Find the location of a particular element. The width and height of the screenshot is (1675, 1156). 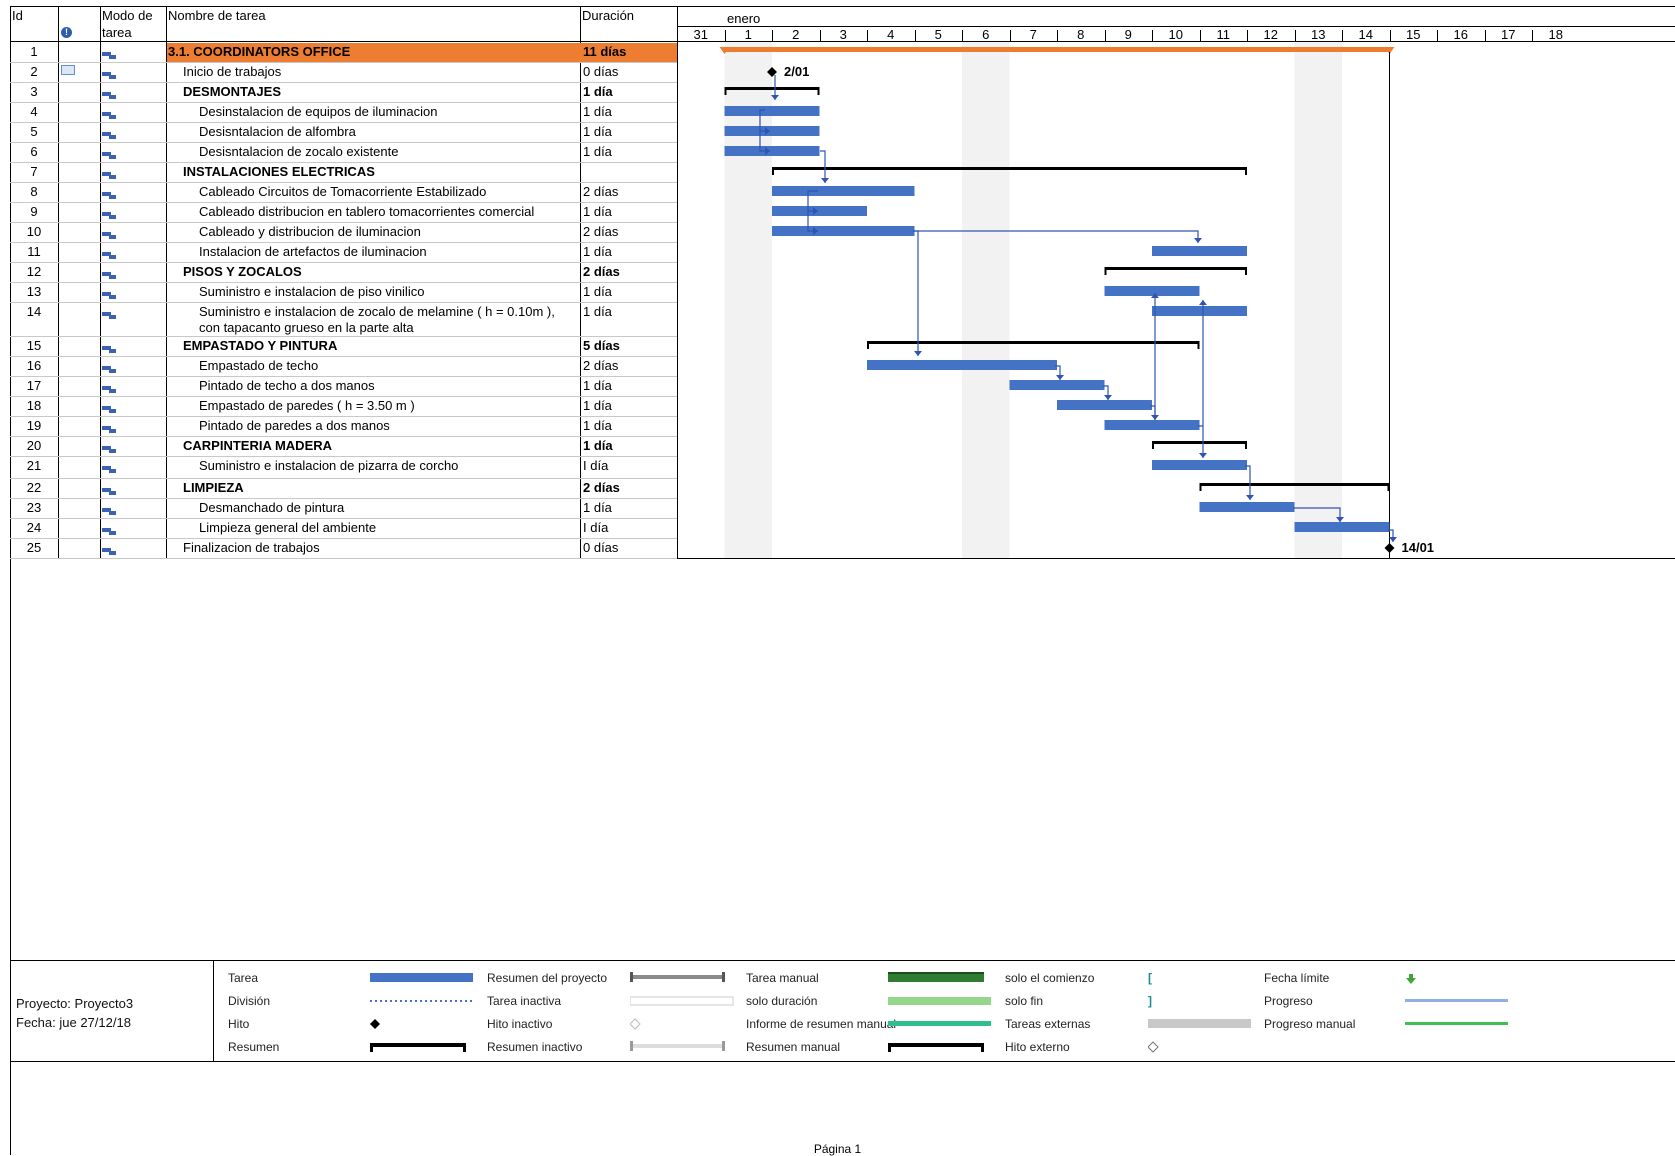

legend-label: Tareas externas is located at coordinates (1048, 1024).